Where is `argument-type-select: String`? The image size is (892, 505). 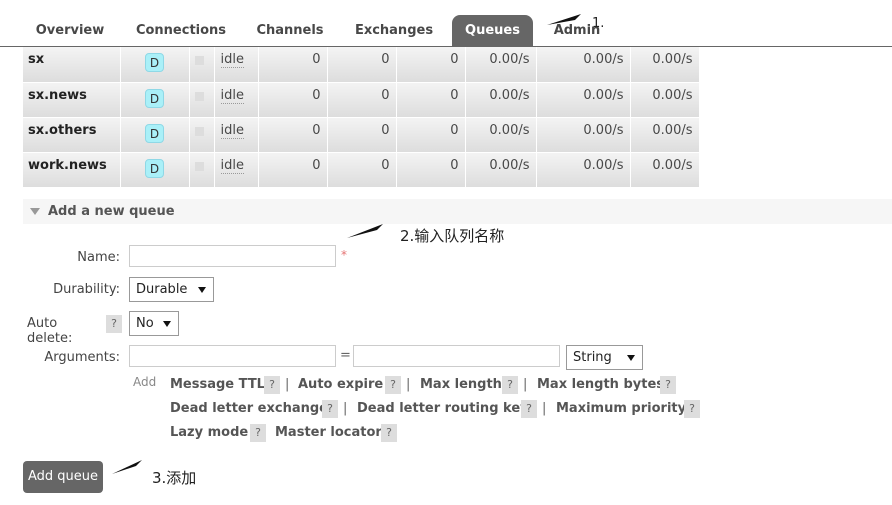
argument-type-select: String is located at coordinates (604, 357).